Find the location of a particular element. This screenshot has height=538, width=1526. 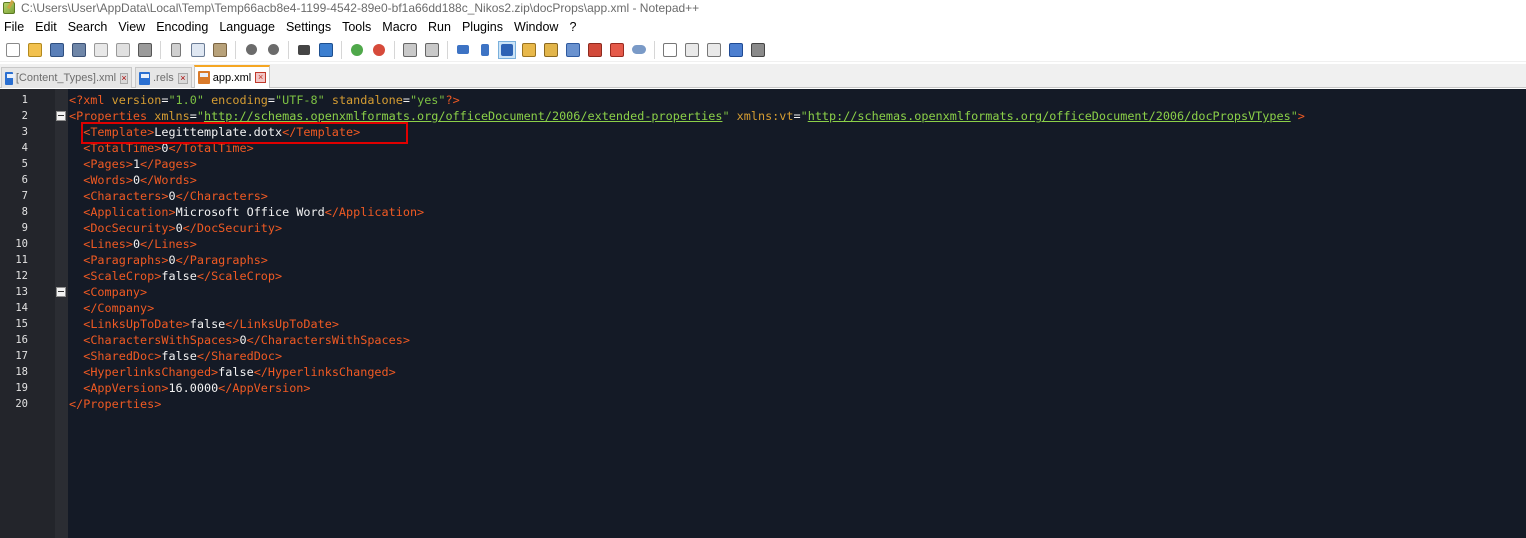

code-line: 9 <DocSecurity>0</DocSecurity> is located at coordinates (774, 228).